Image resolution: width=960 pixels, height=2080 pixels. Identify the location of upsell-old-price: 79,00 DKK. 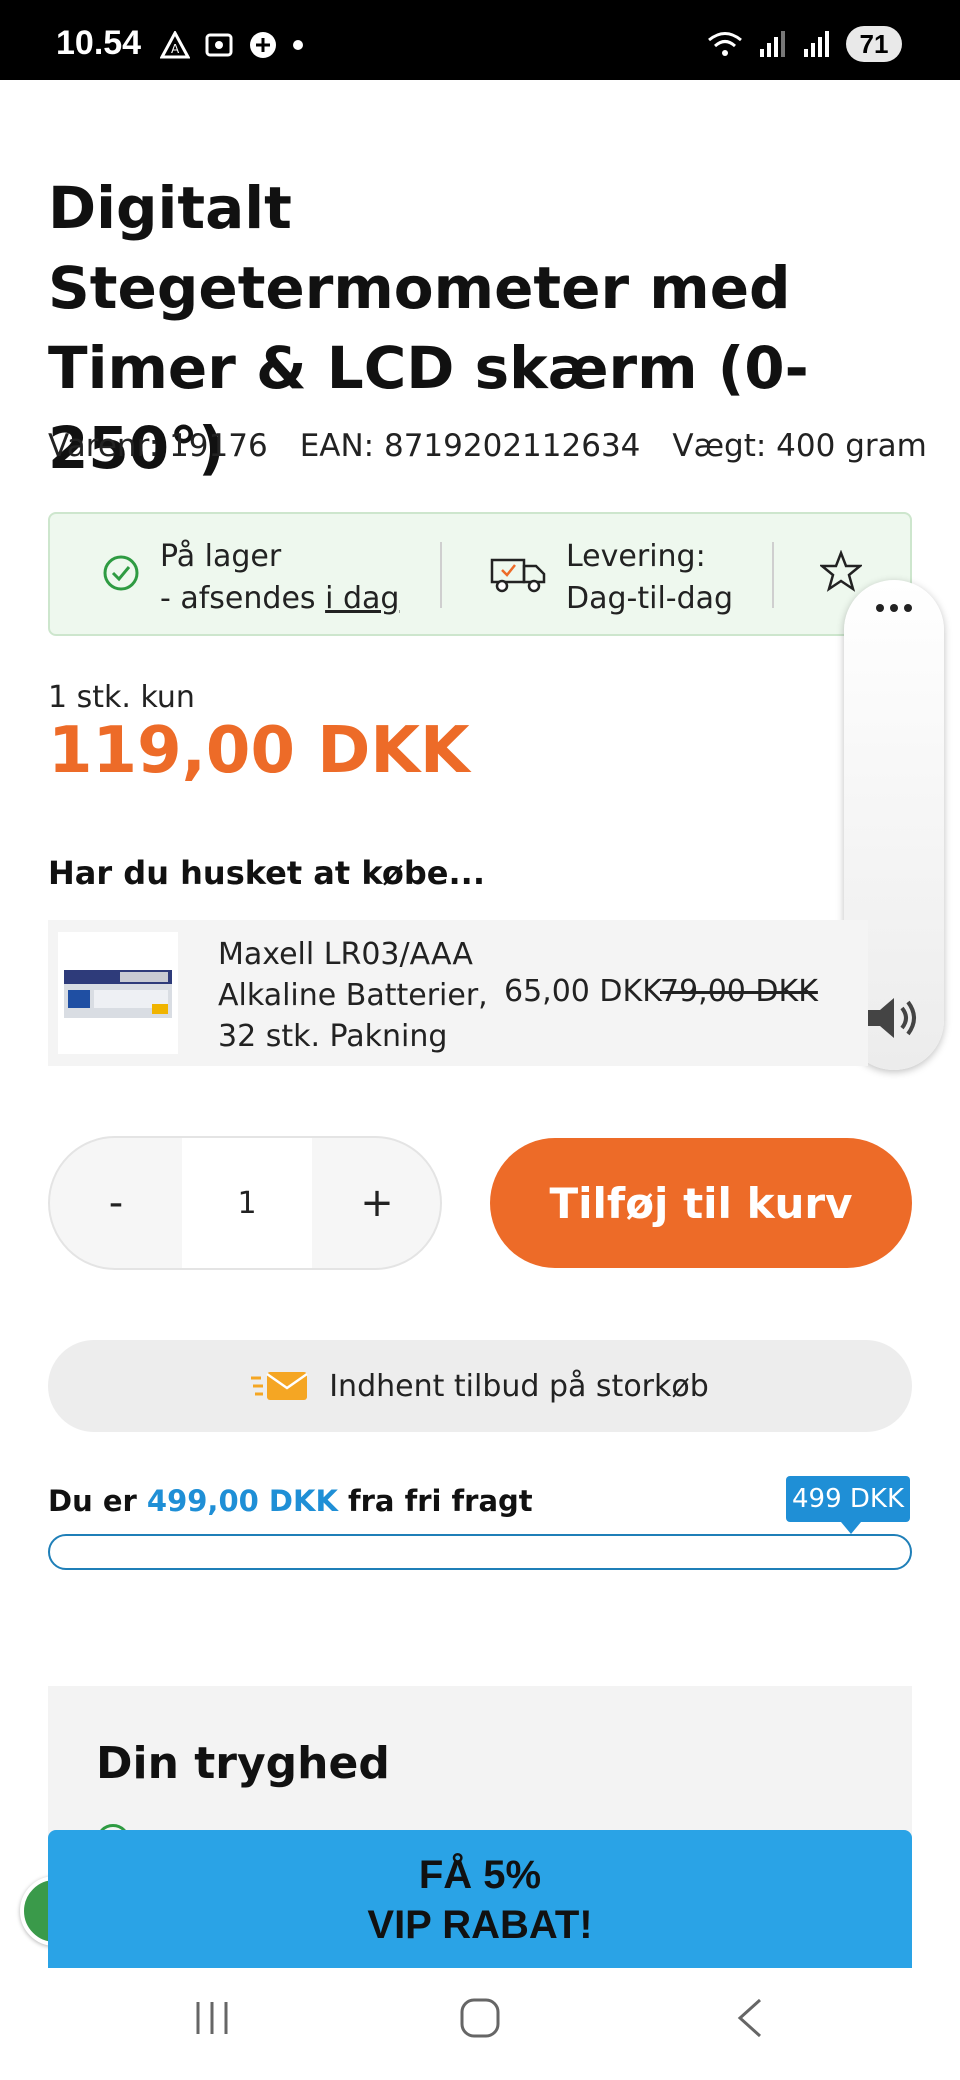
(739, 991).